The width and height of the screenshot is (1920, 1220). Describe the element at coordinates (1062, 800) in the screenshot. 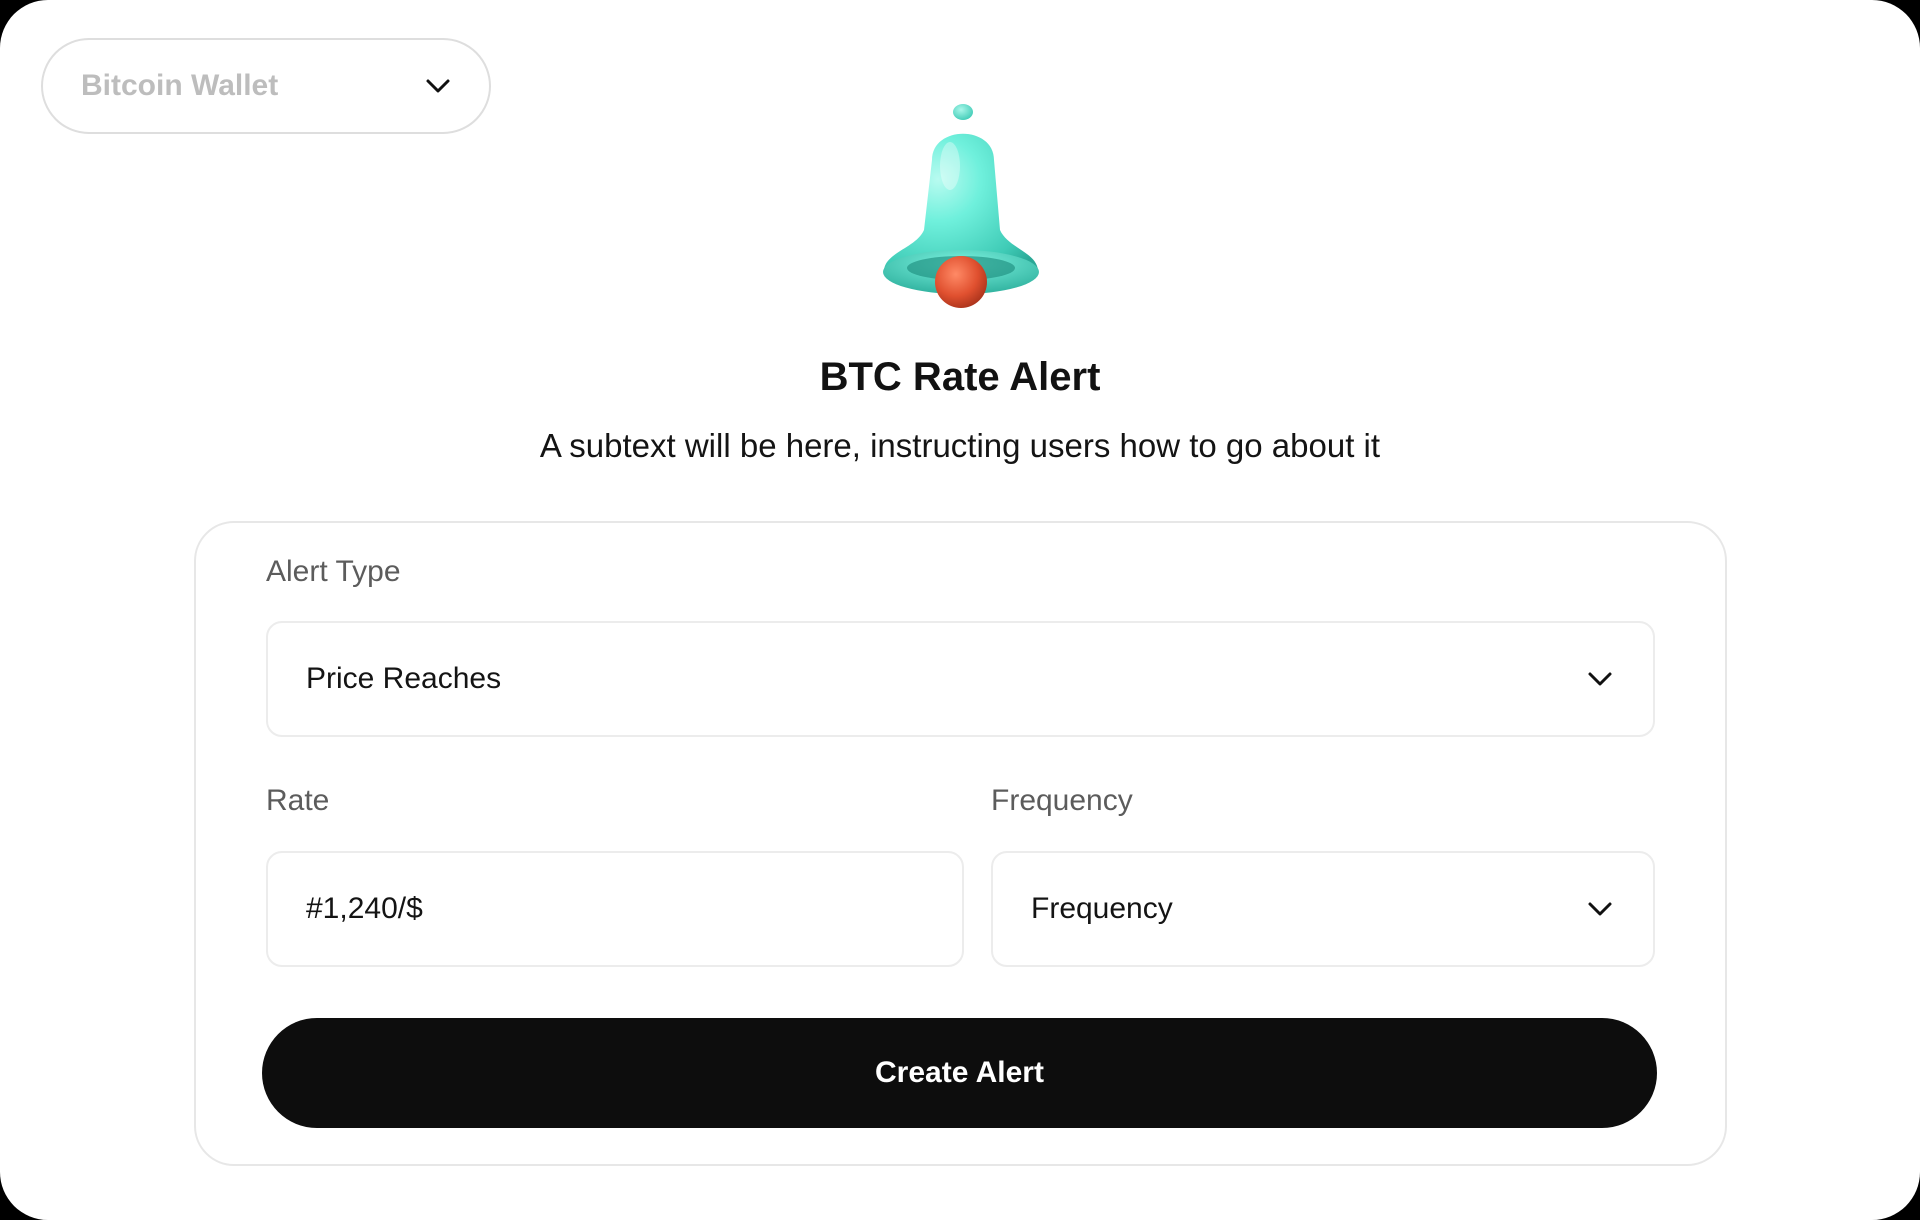

I see `frequency-label: Frequency` at that location.